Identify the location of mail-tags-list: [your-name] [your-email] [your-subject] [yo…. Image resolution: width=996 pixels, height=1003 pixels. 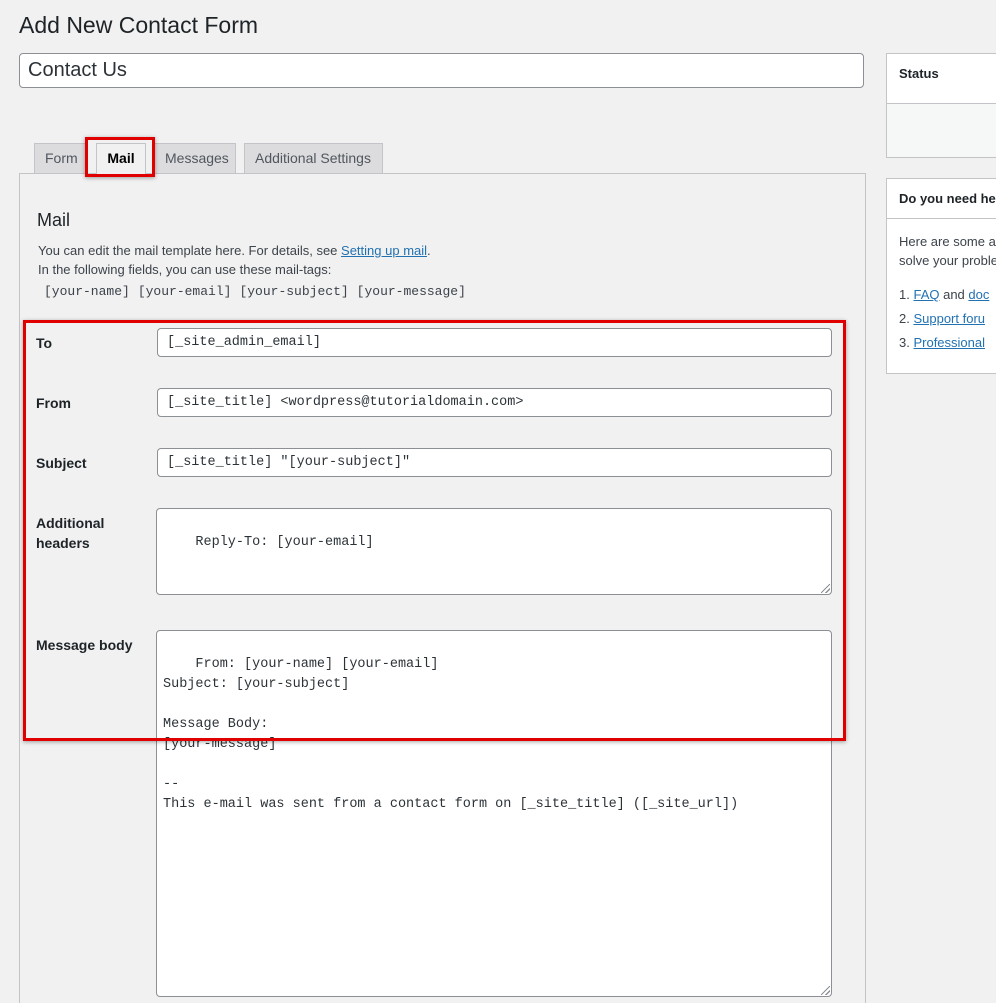
(259, 291).